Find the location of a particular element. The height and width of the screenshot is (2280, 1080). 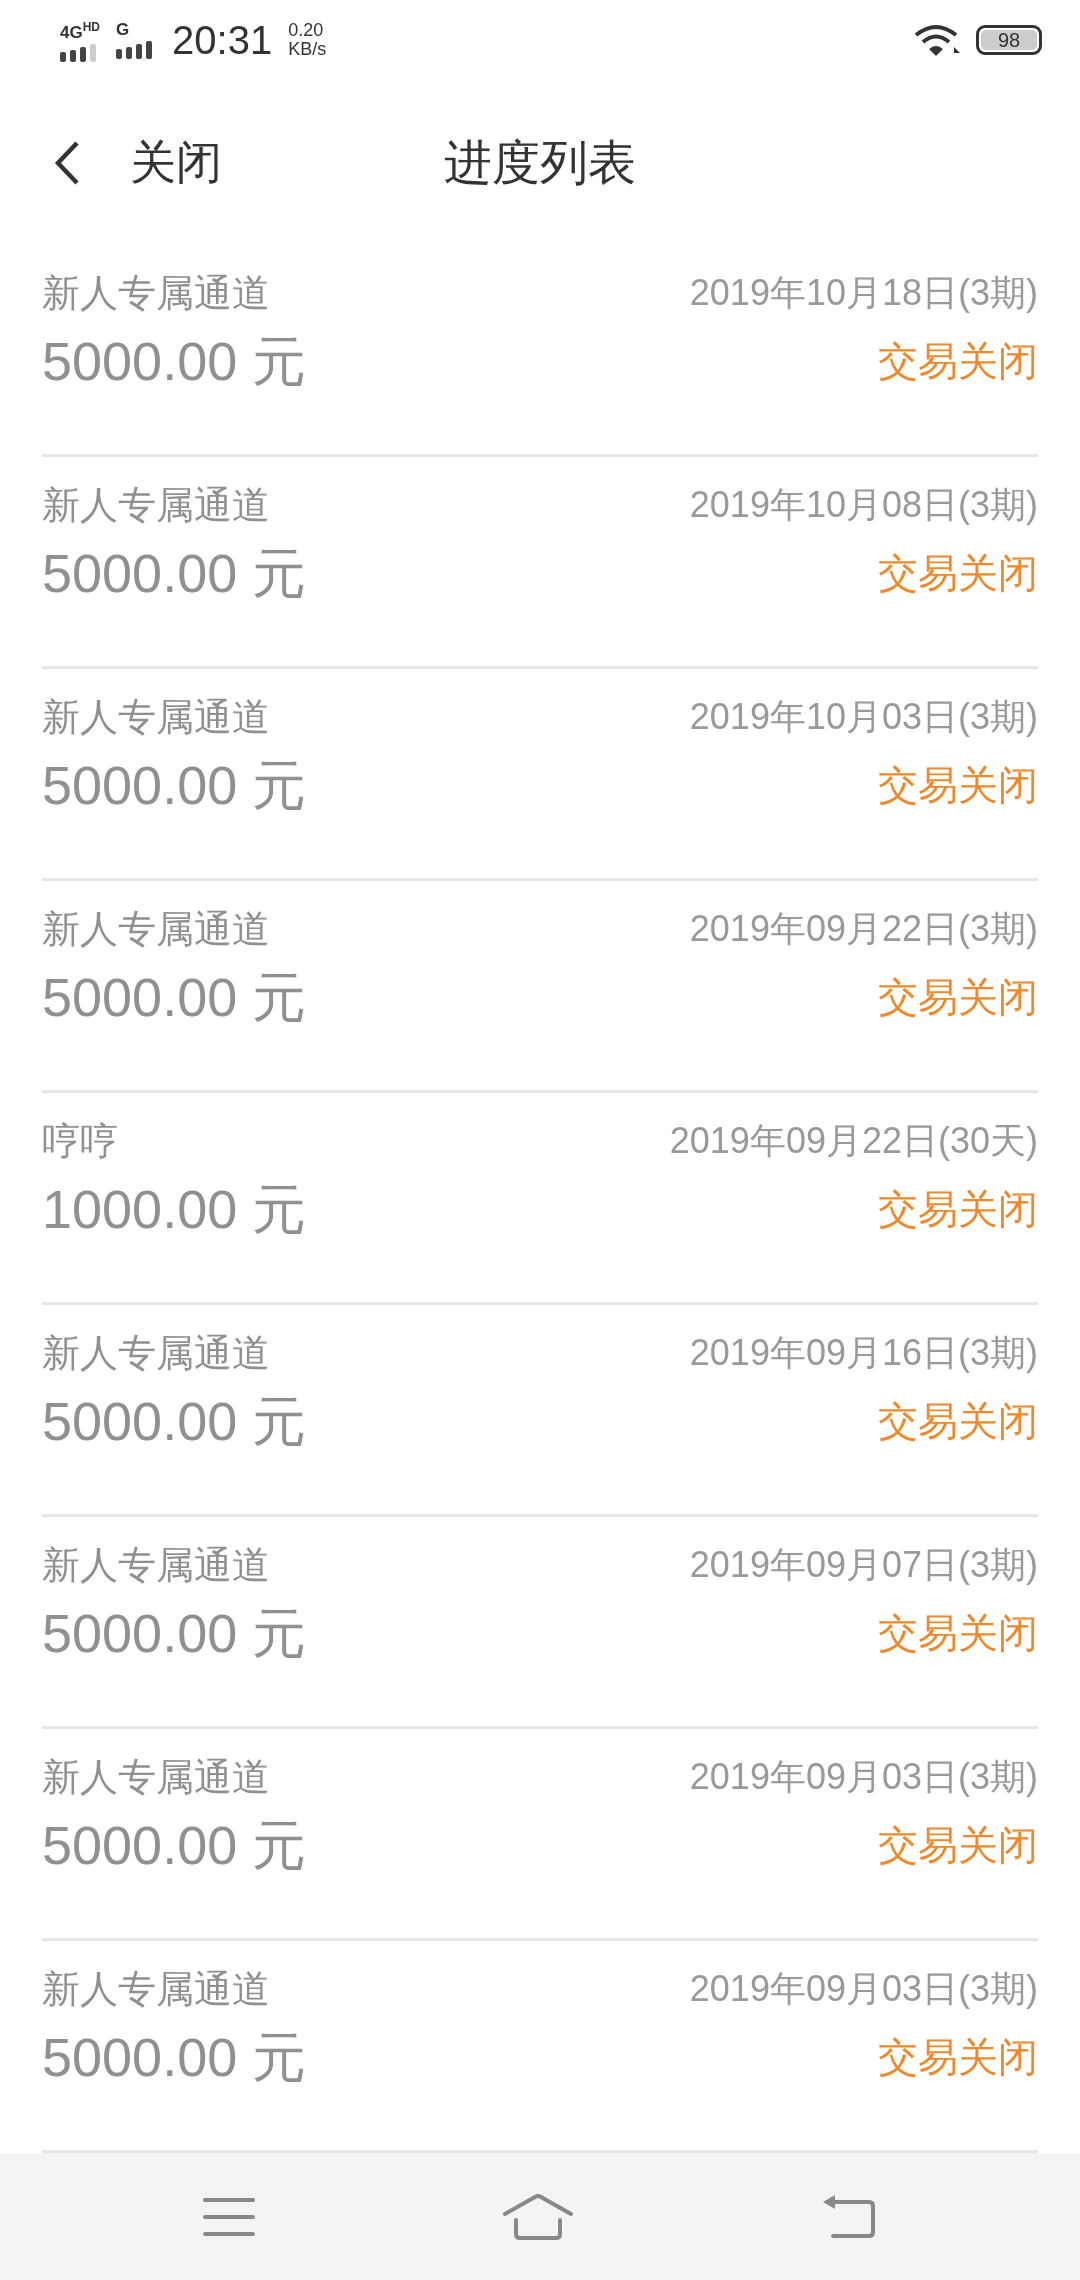

record-row: 新人专属通道 5000.00 元 2019年09月03日(3期) 交易关闭 is located at coordinates (540, 1835).